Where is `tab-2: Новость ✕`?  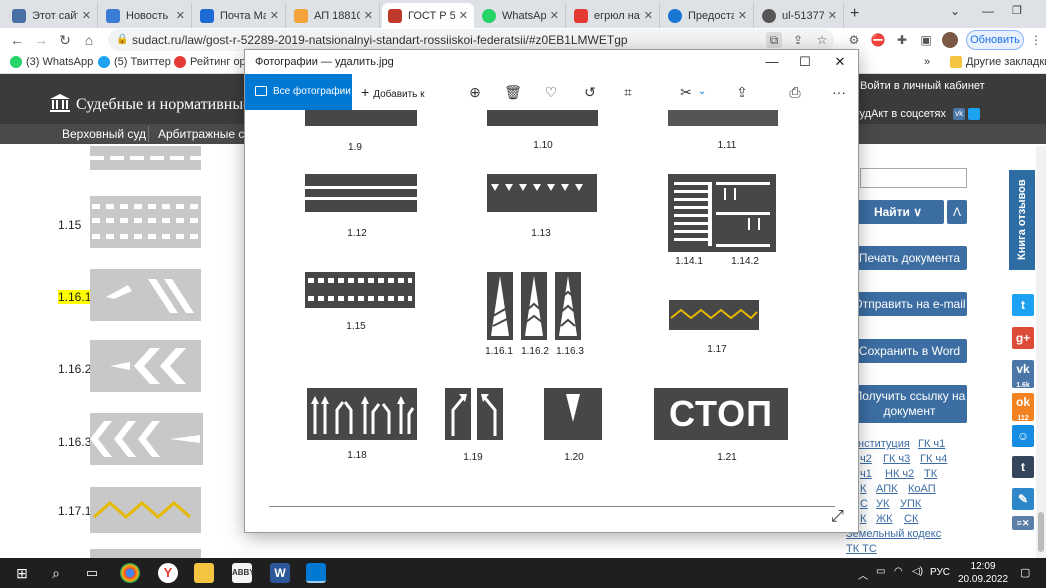
tab-2: Новость ✕ is located at coordinates (146, 15).